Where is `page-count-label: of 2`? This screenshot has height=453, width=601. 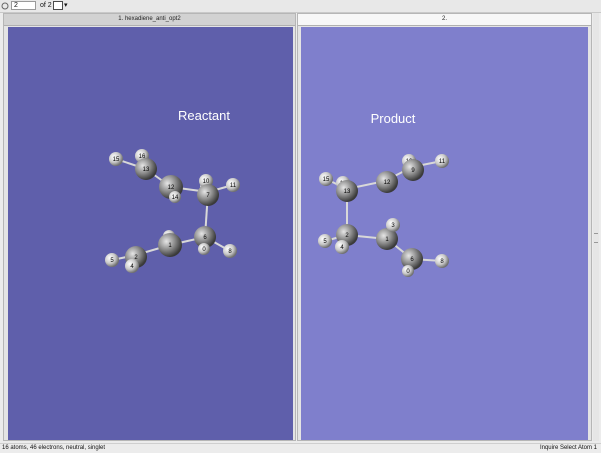
page-count-label: of 2 is located at coordinates (46, 5).